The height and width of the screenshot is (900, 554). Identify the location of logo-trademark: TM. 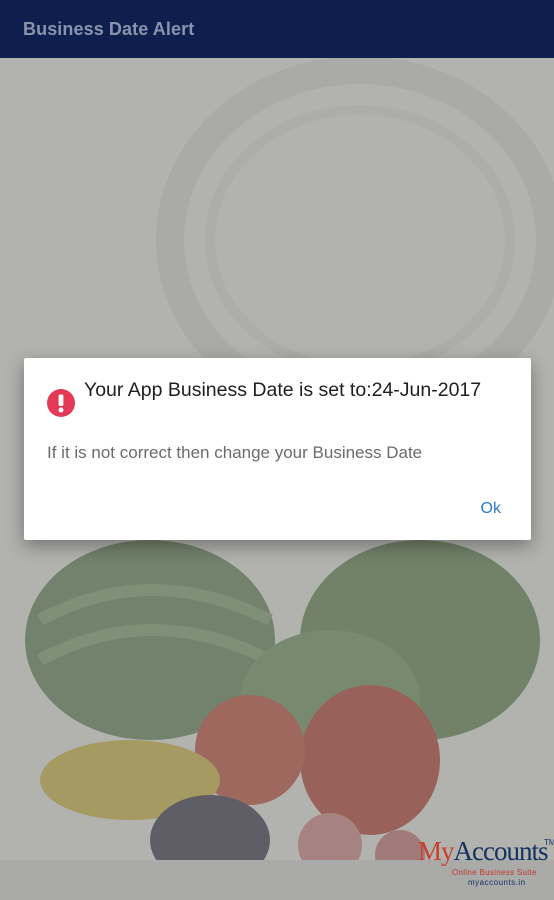
(549, 842).